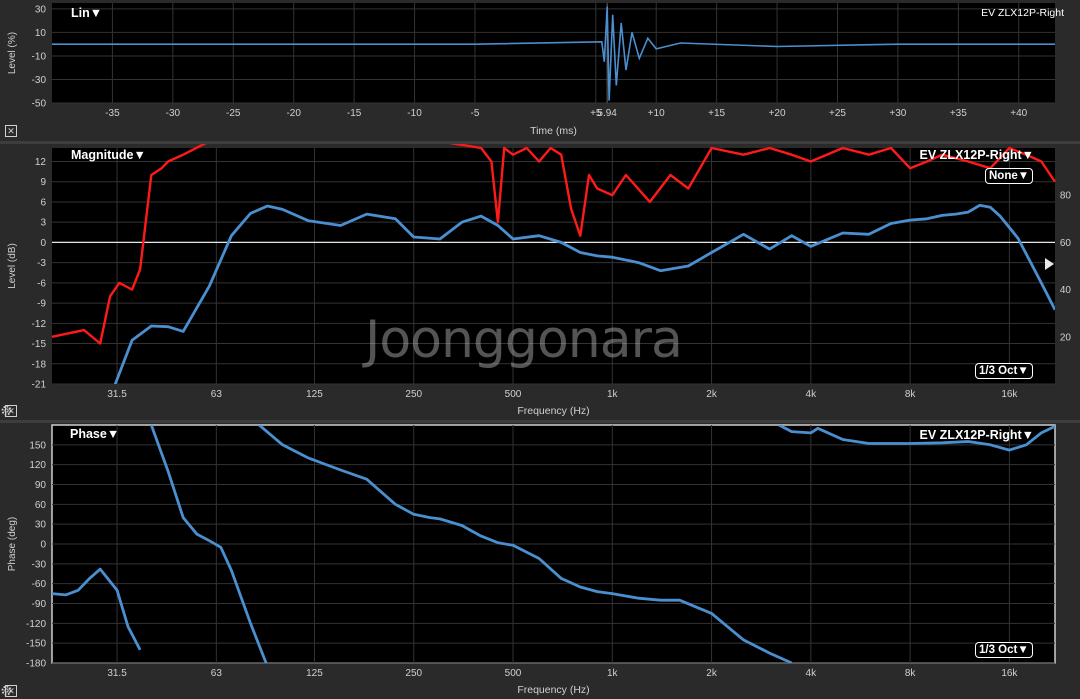 Image resolution: width=1080 pixels, height=699 pixels. I want to click on y-tick-label: -21, so click(39, 385).